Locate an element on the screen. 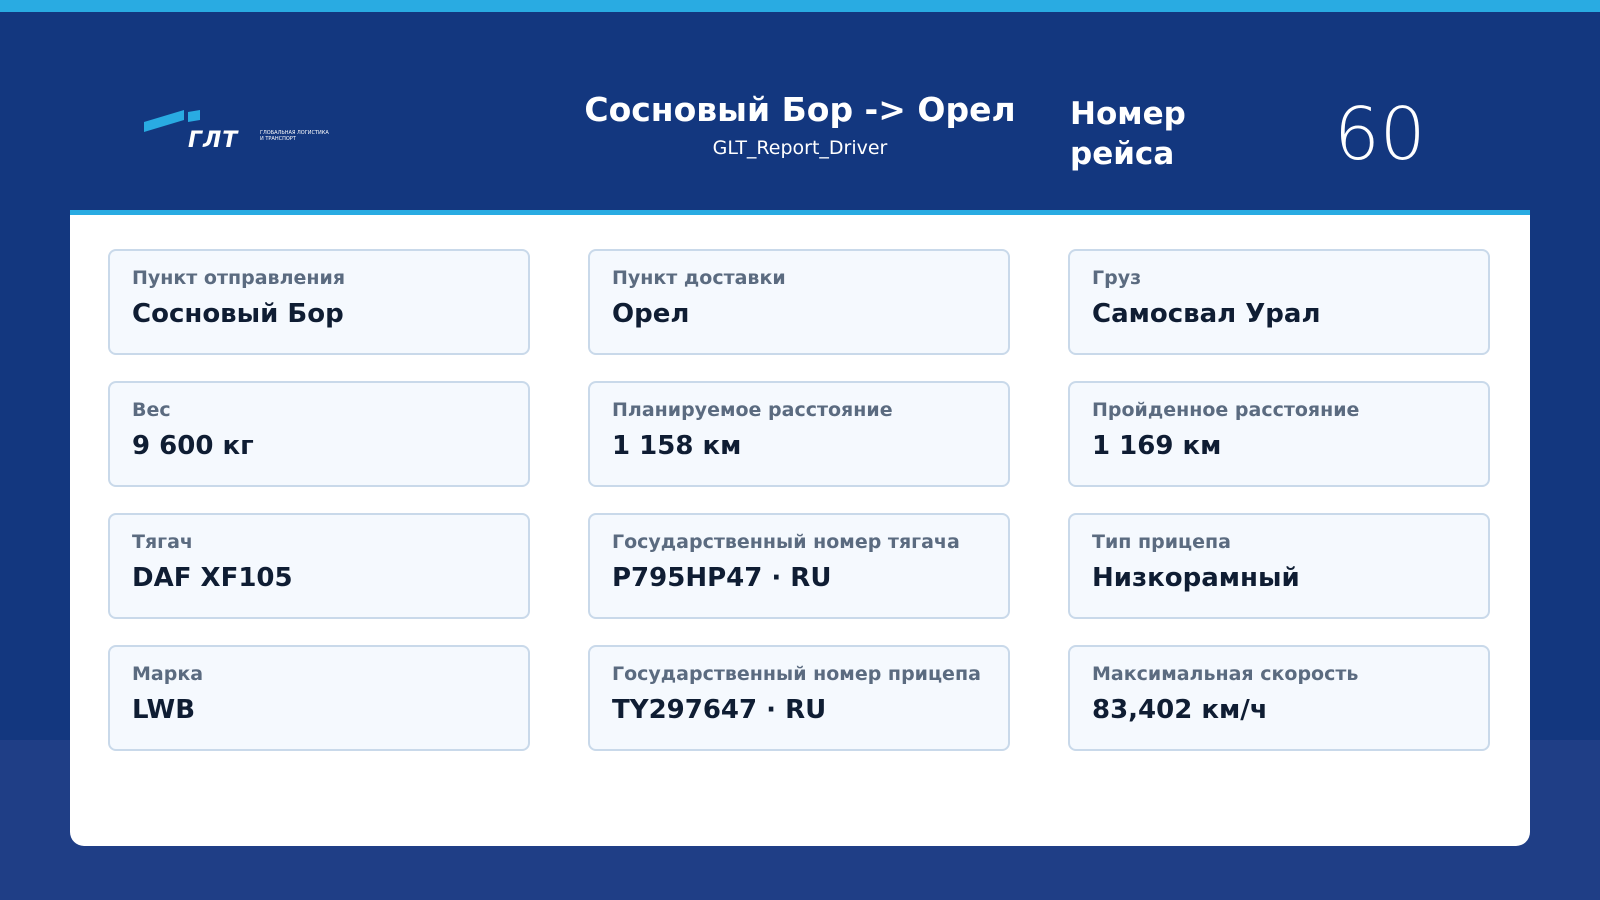 The width and height of the screenshot is (1600, 900). card-cargo: Груз Самосвал Урал is located at coordinates (1279, 302).